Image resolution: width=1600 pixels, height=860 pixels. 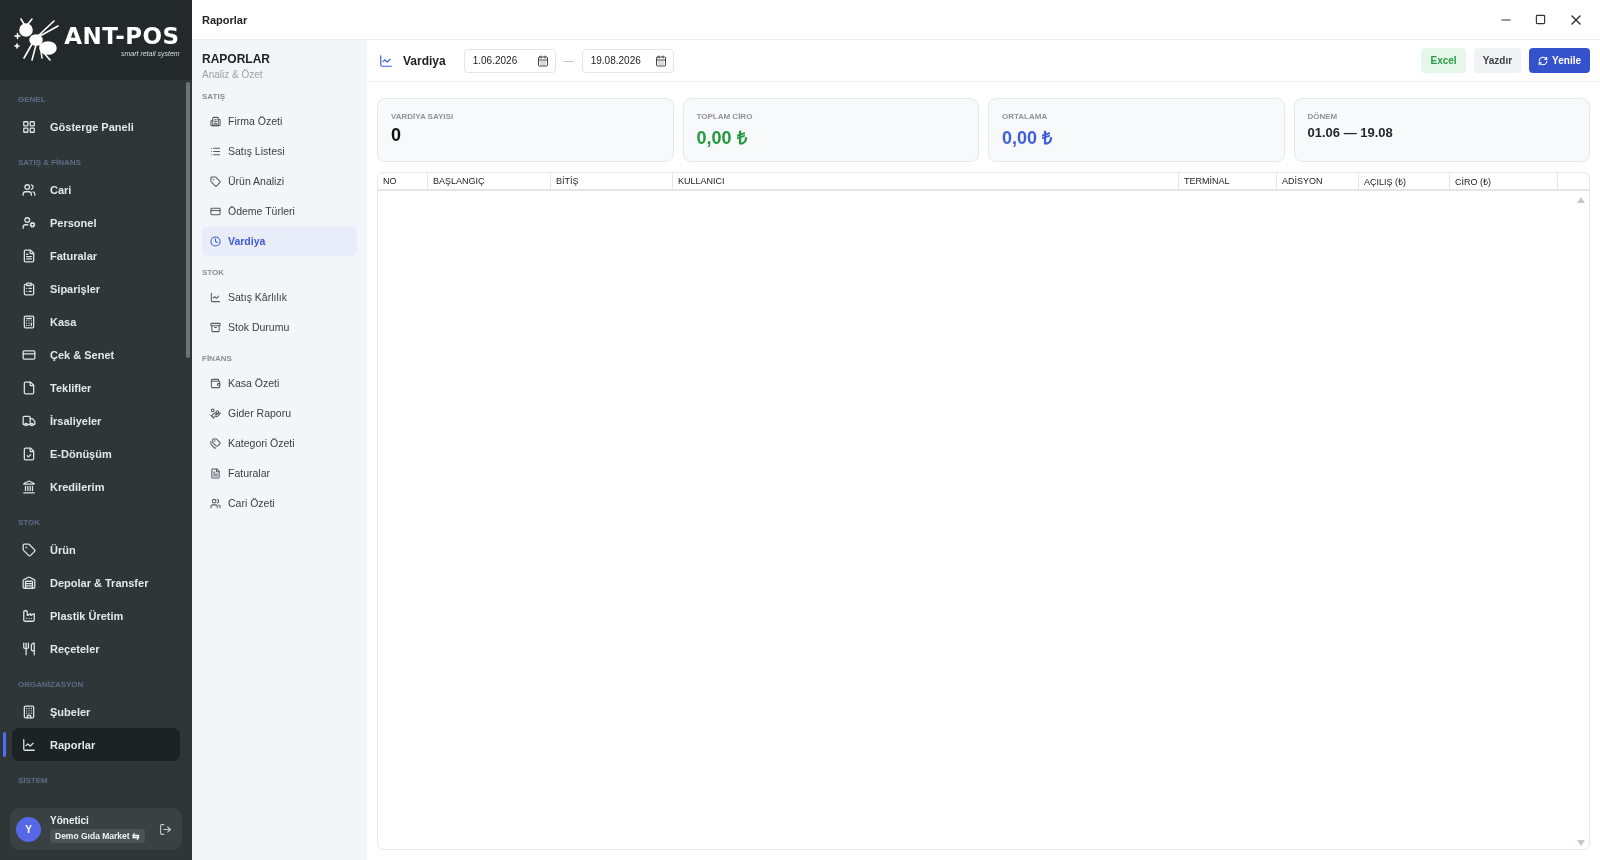 I want to click on user-name: Yönetici, so click(x=70, y=820).